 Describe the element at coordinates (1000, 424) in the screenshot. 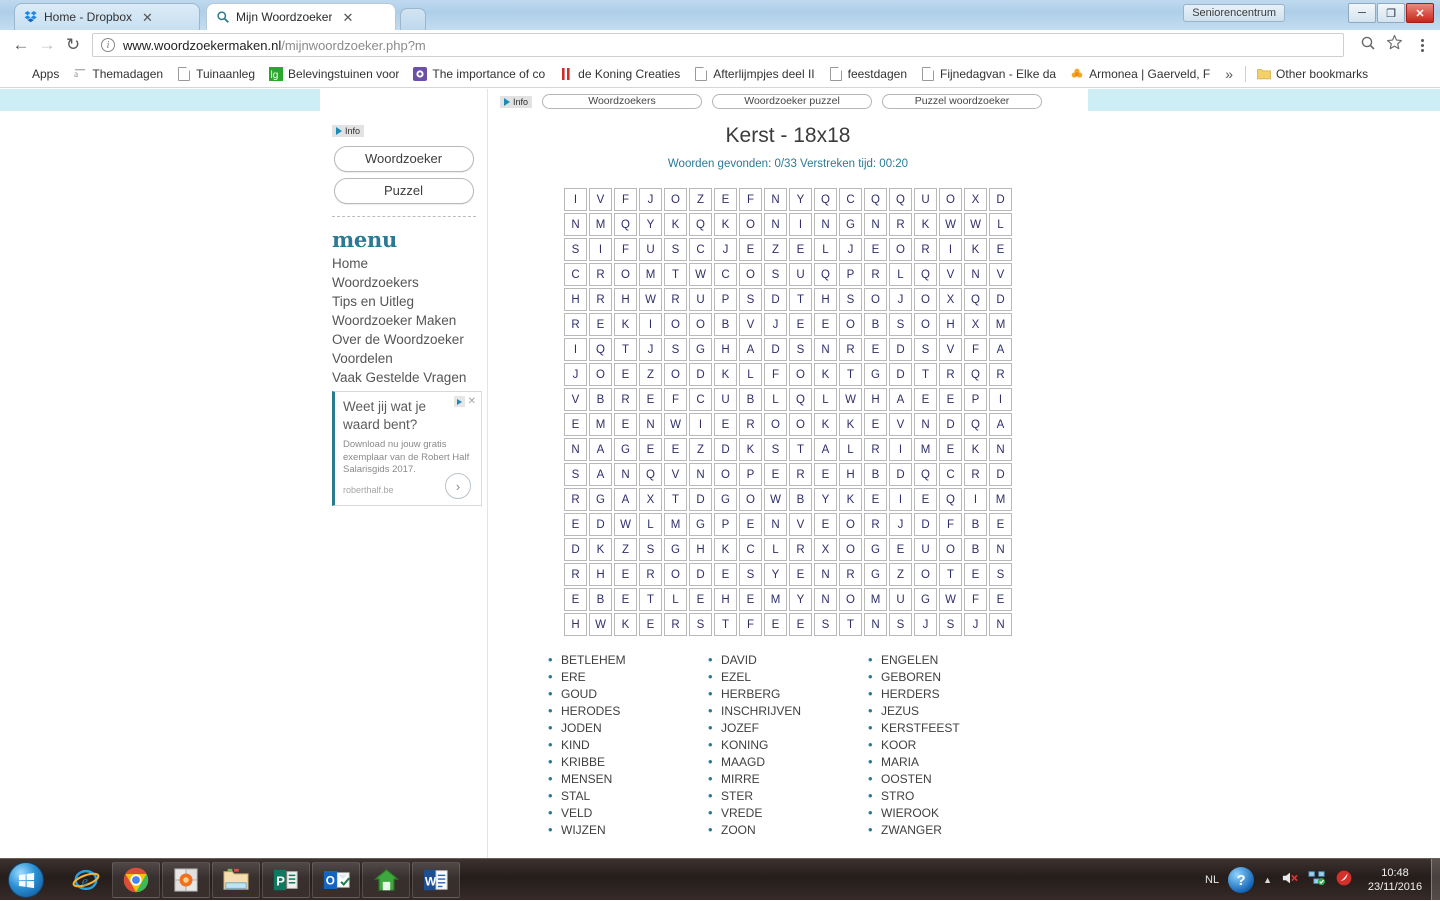

I see `grid-cell: A` at that location.